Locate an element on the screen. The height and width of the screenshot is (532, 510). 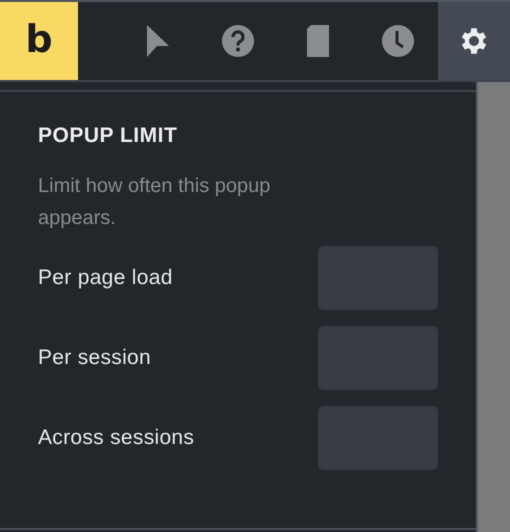
settings-tab is located at coordinates (474, 41).